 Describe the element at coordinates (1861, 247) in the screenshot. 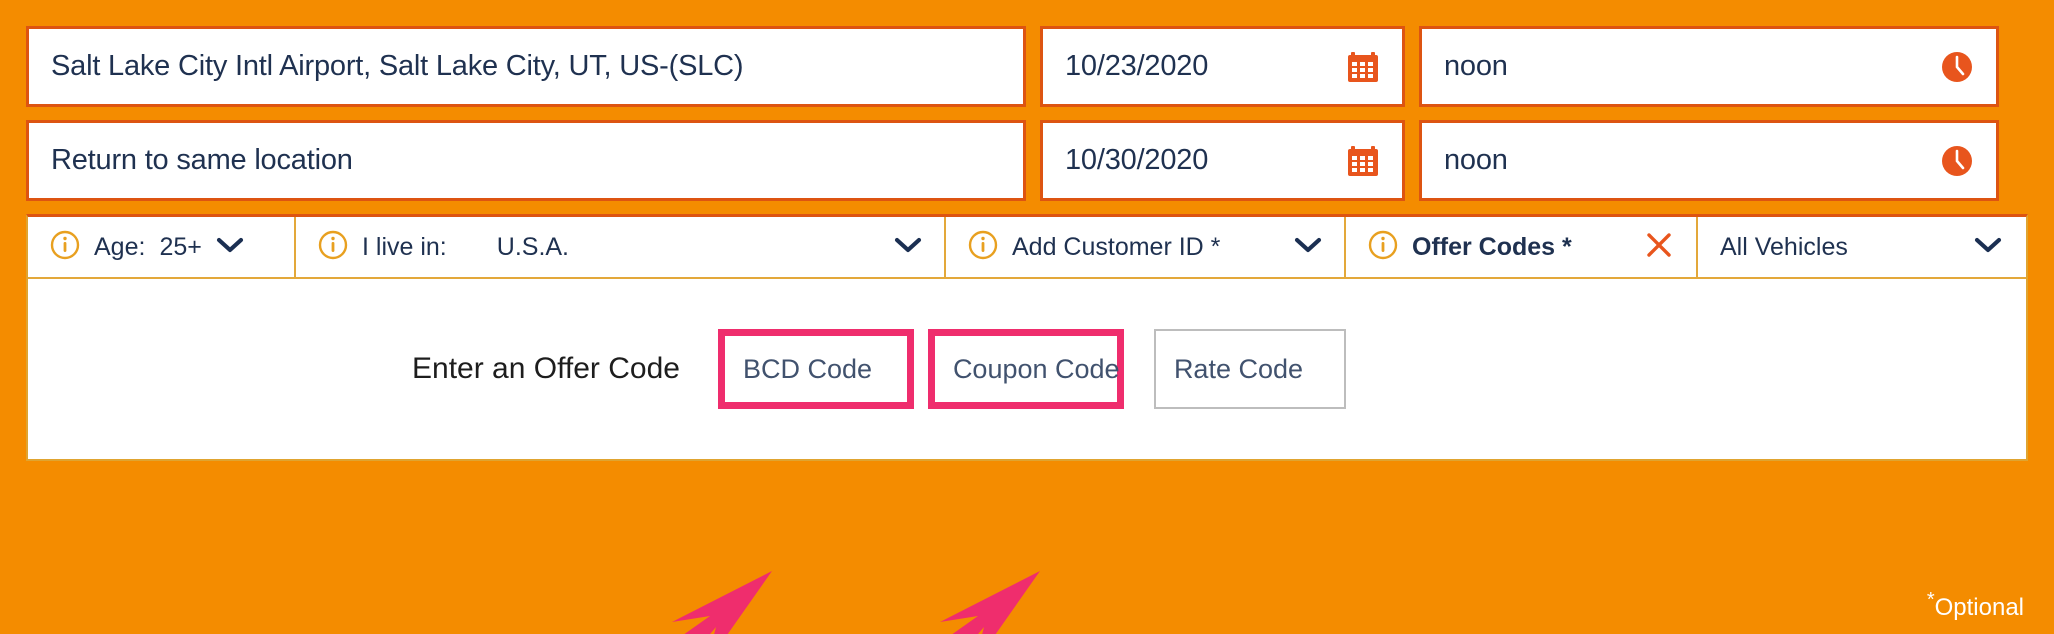

I see `option-vehicles: All Vehicles` at that location.